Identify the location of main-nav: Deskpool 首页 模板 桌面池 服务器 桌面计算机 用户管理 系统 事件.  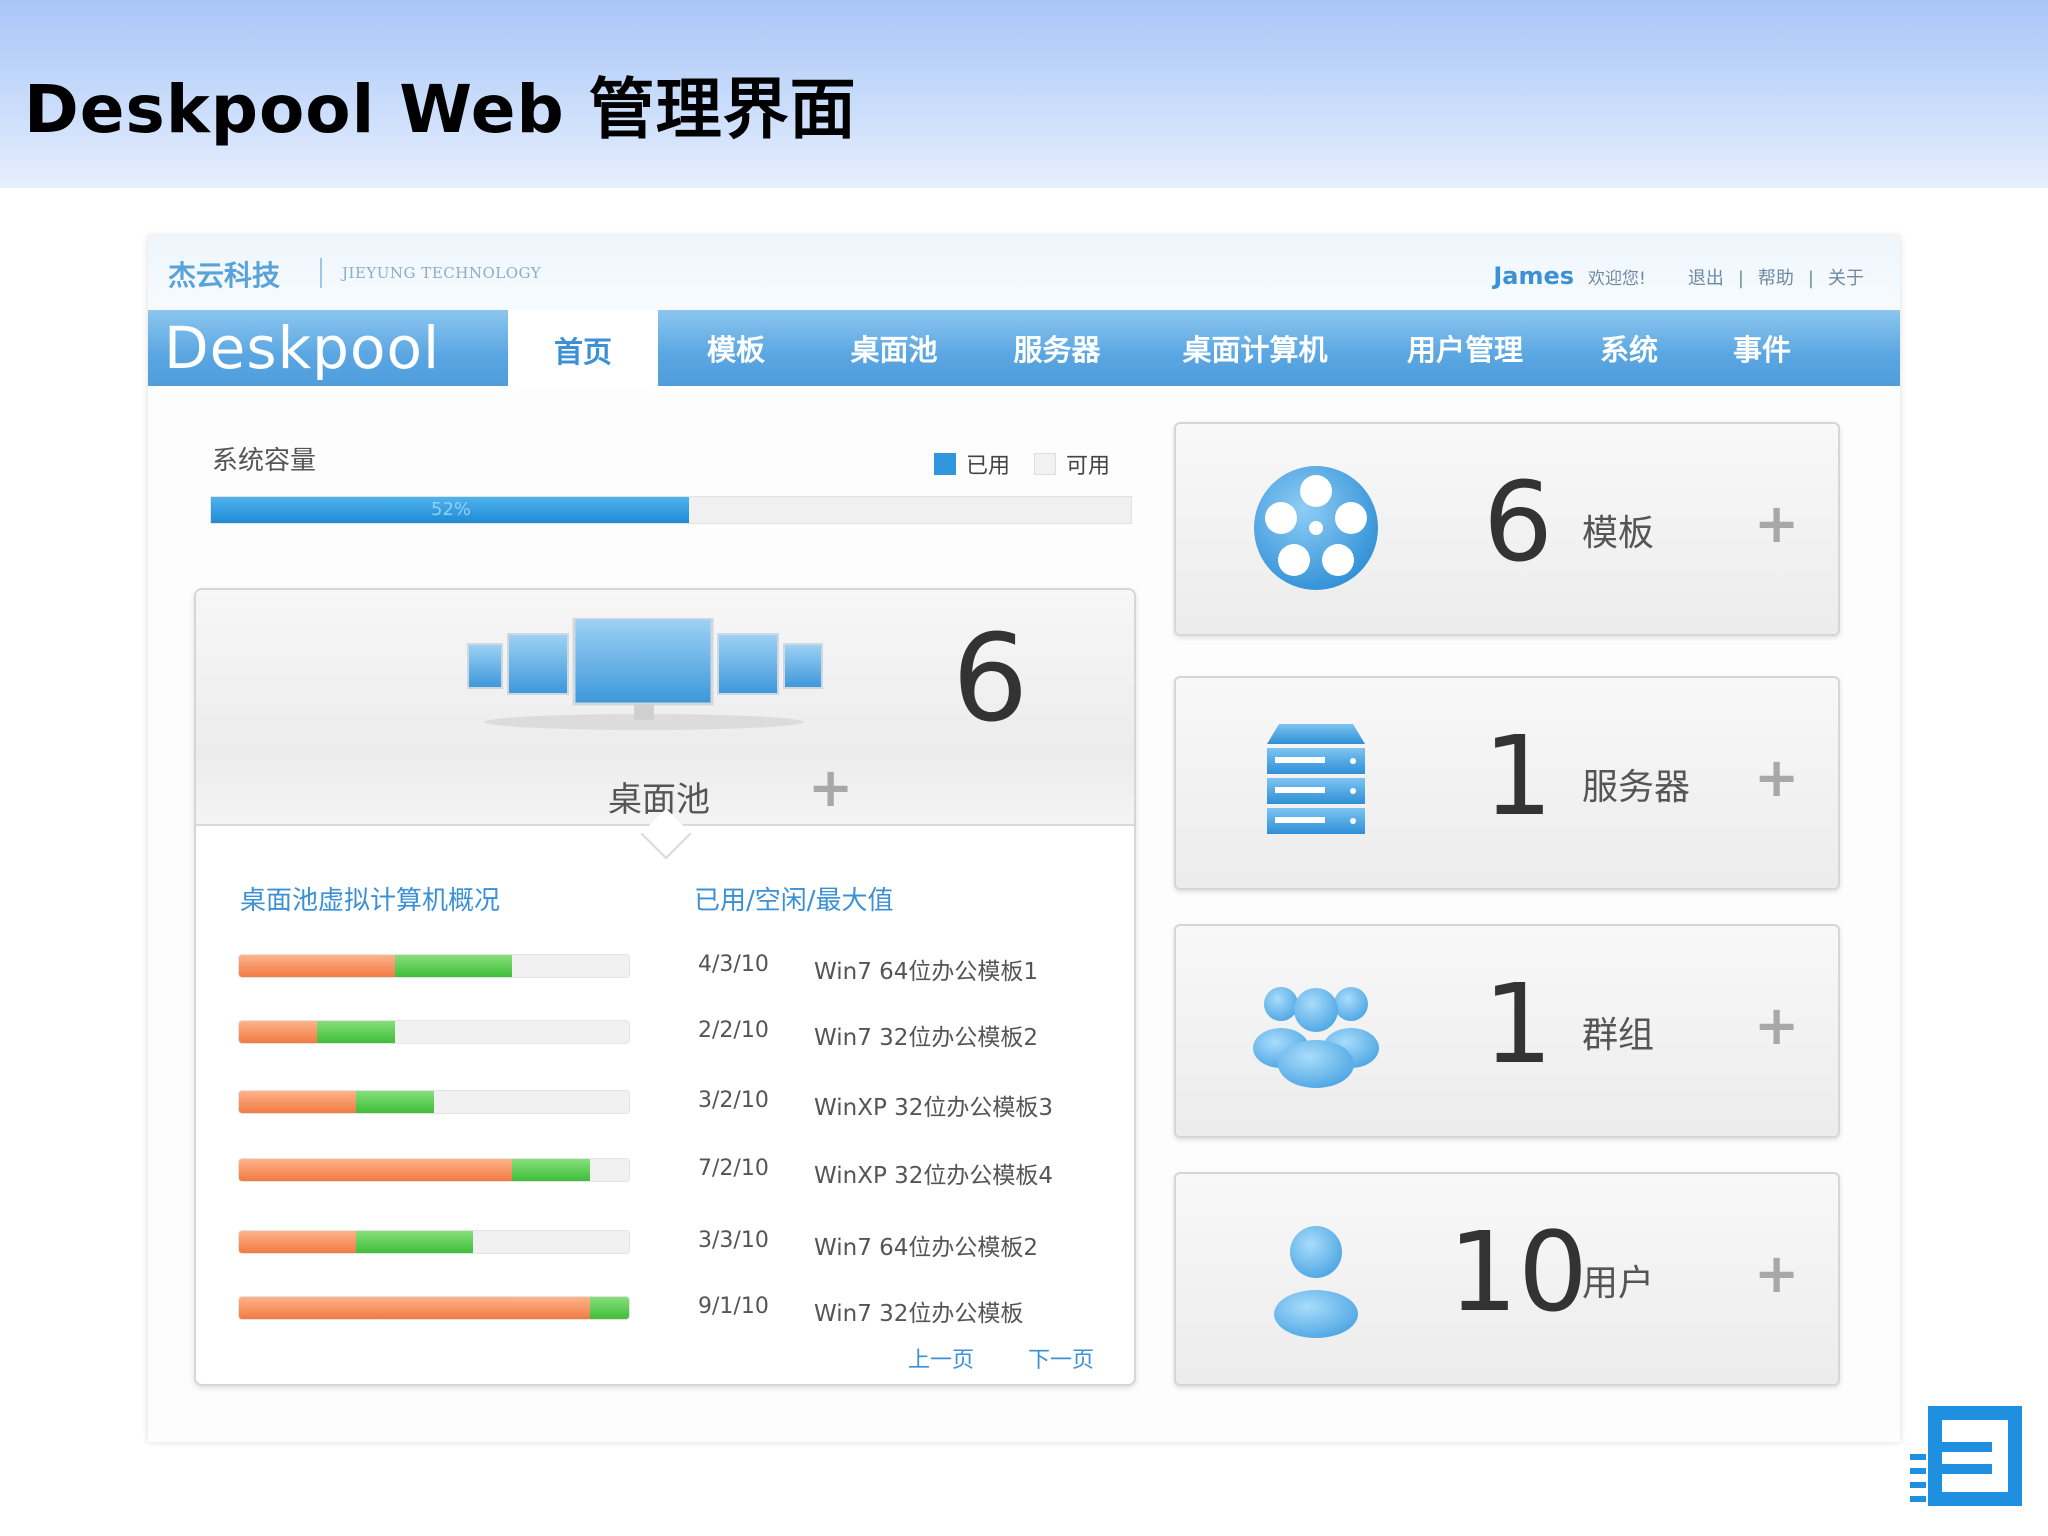
(1024, 350).